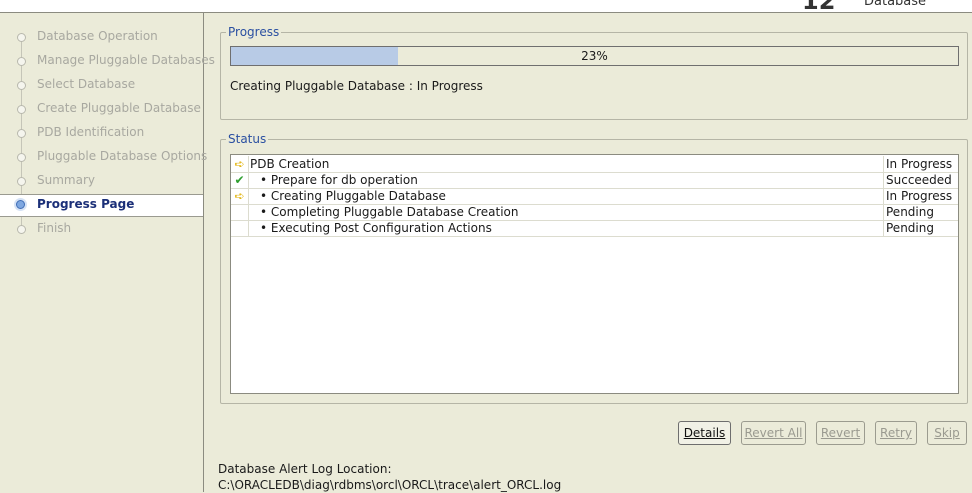 Image resolution: width=972 pixels, height=493 pixels. What do you see at coordinates (103, 158) in the screenshot?
I see `step-pluggable-database-options: Pluggable Database Options` at bounding box center [103, 158].